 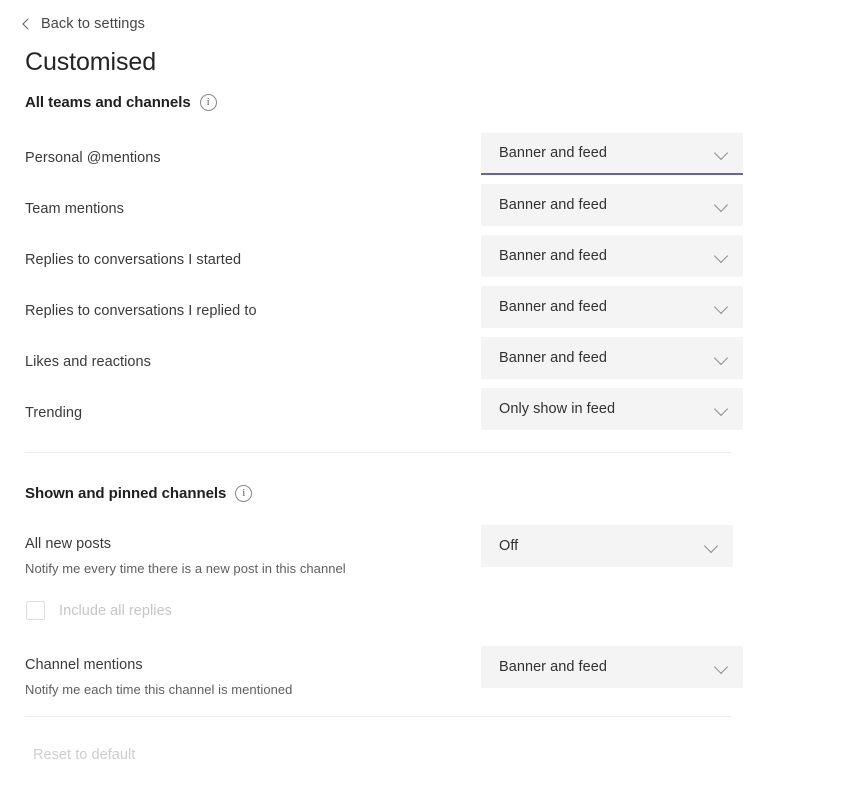 What do you see at coordinates (68, 544) in the screenshot?
I see `row-label-all-new-posts: All new posts` at bounding box center [68, 544].